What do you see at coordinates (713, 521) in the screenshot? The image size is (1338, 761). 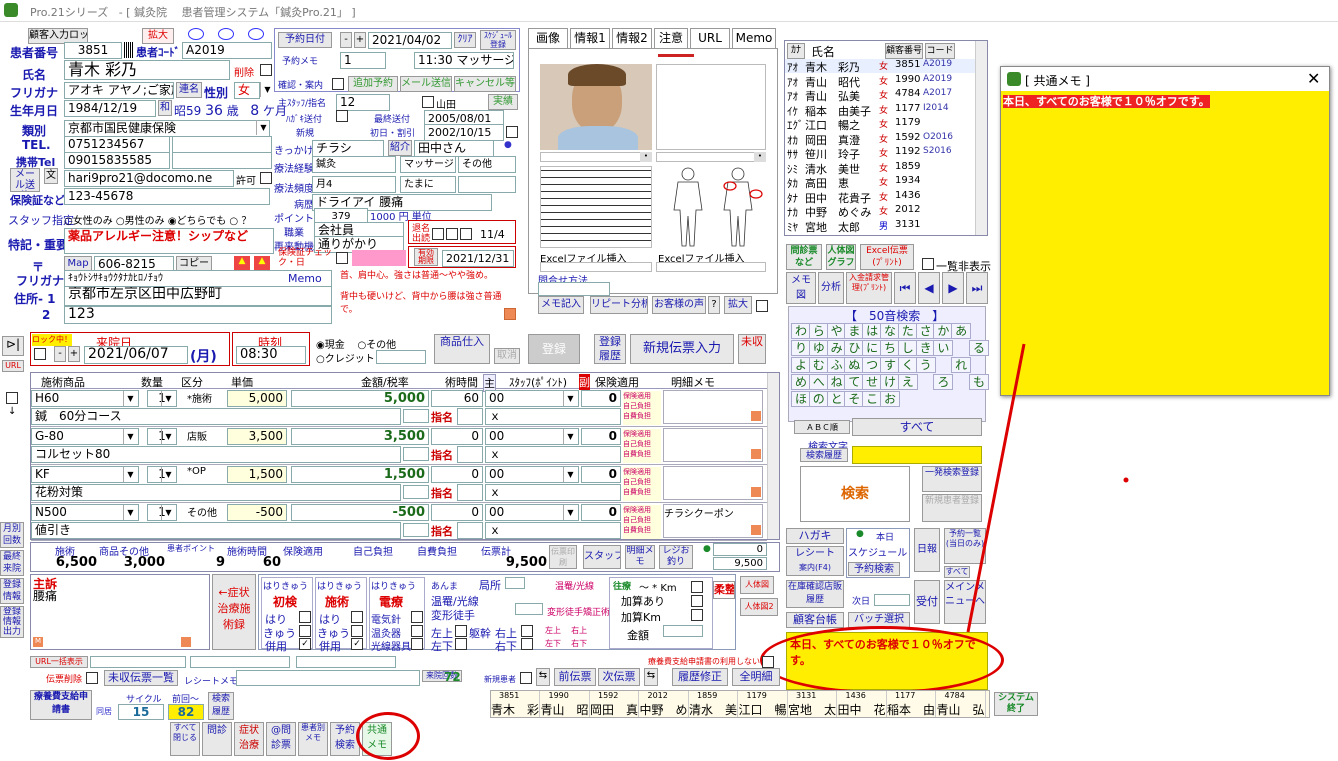 I see `detail-memo: チラシクーポン` at bounding box center [713, 521].